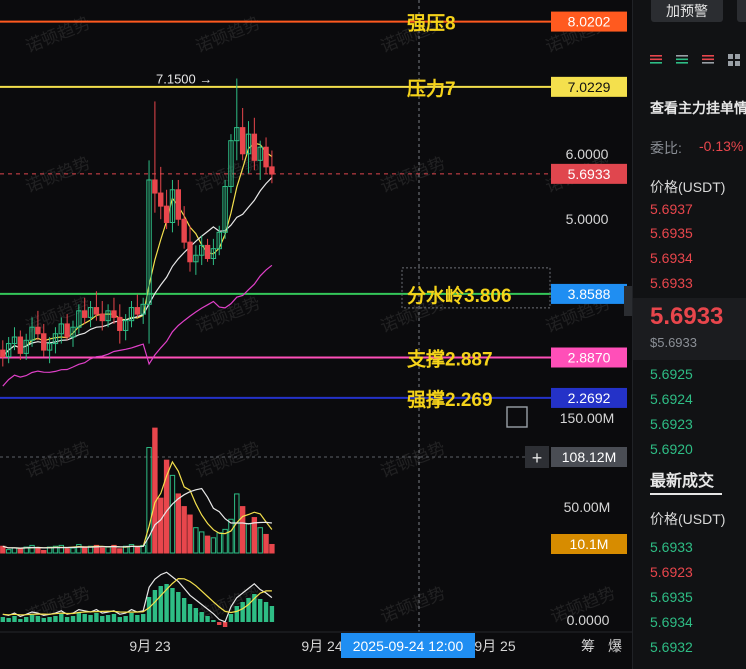 The width and height of the screenshot is (746, 669). What do you see at coordinates (698, 108) in the screenshot?
I see `depth-title: 查看主力挂单情` at bounding box center [698, 108].